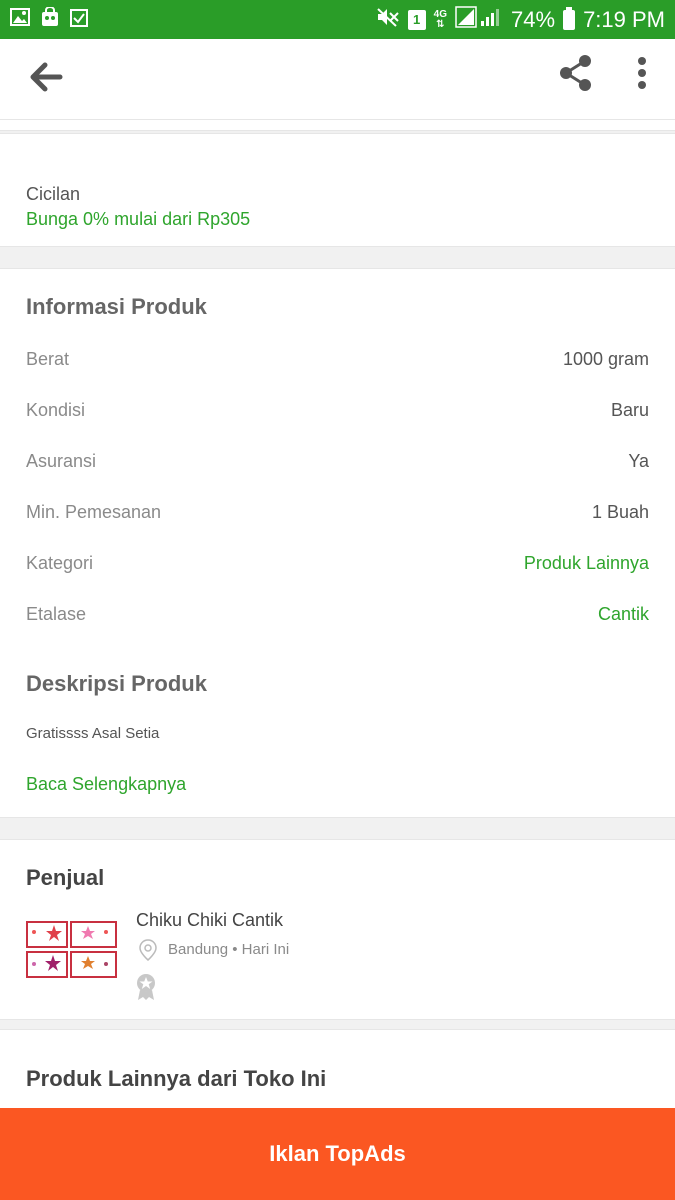 The image size is (675, 1200). I want to click on shopping-bag-icon, so click(50, 19).